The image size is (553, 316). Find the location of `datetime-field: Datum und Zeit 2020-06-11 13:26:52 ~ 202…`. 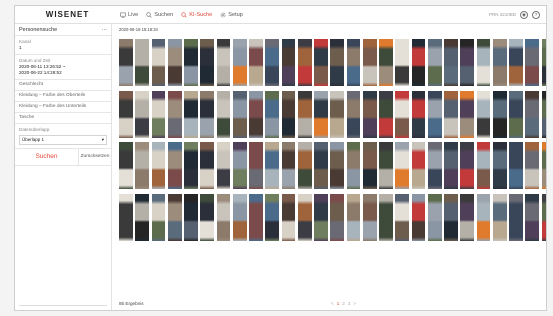

datetime-field: Datum und Zeit 2020-06-11 13:26:52 ~ 202… is located at coordinates (63, 67).